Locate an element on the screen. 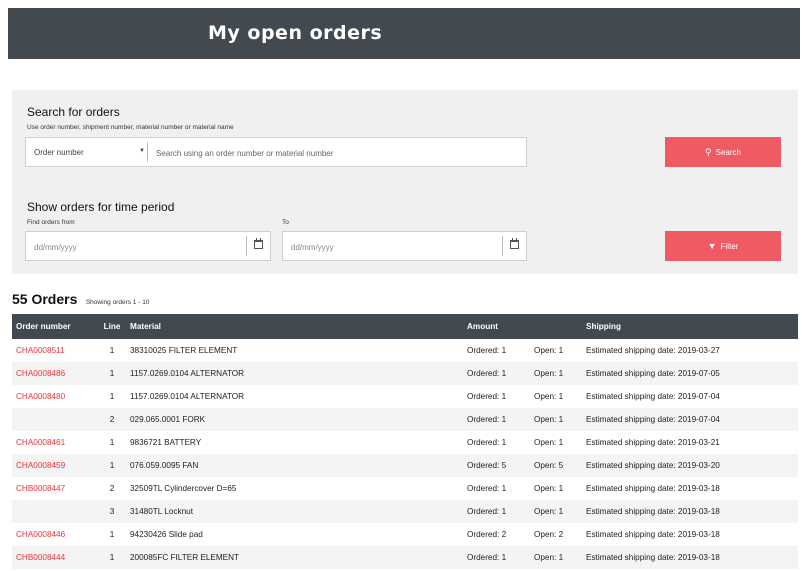 This screenshot has height=571, width=802. search-button: ⚲ Search is located at coordinates (723, 152).